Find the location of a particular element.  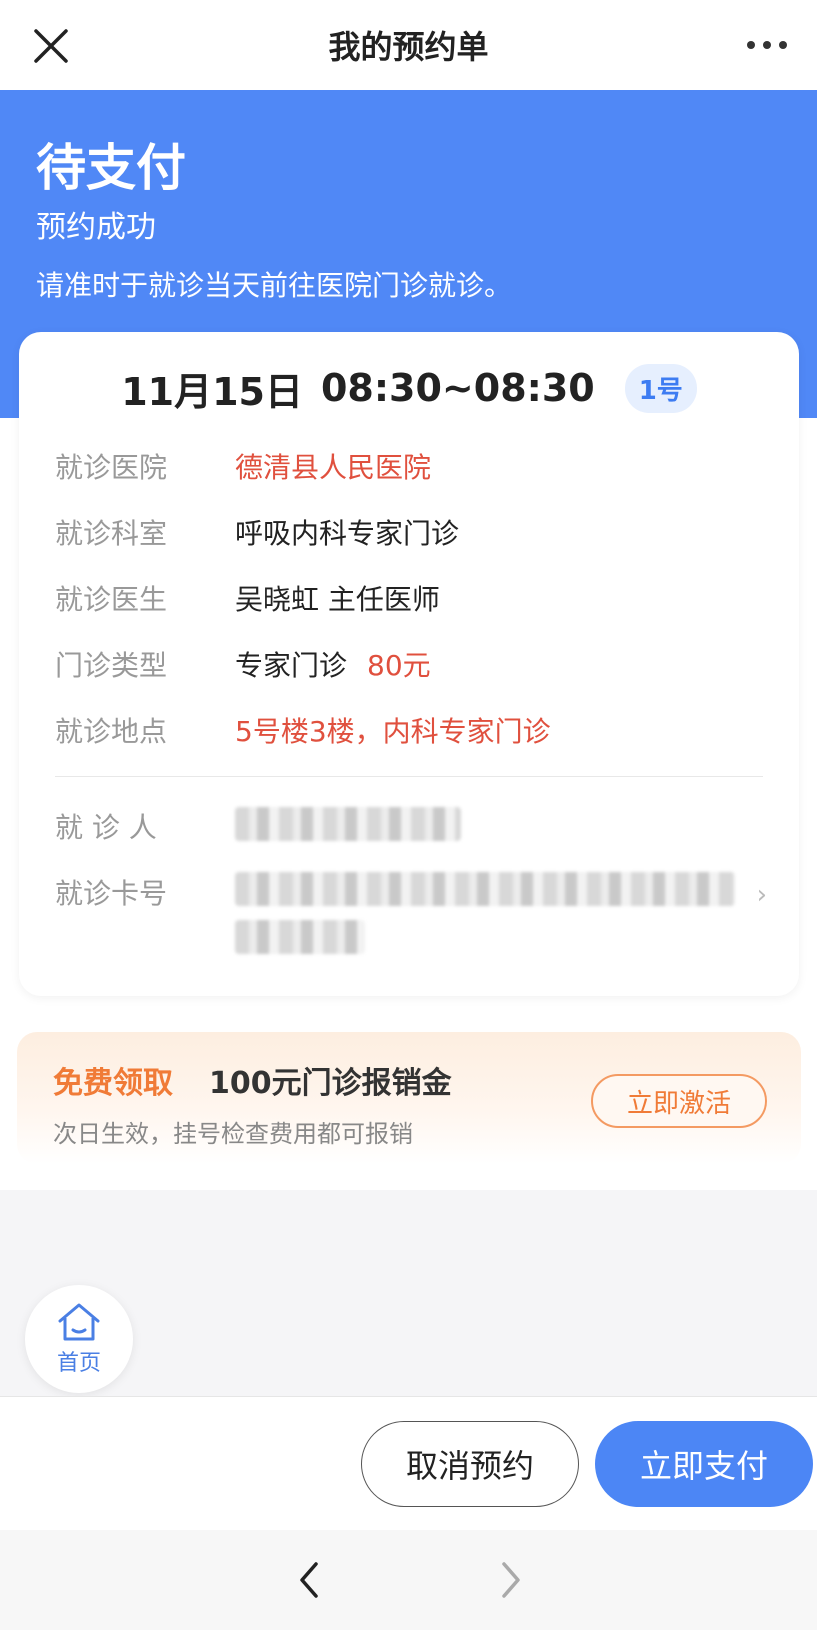

department-value: 呼吸内科专家门诊 is located at coordinates (347, 533).